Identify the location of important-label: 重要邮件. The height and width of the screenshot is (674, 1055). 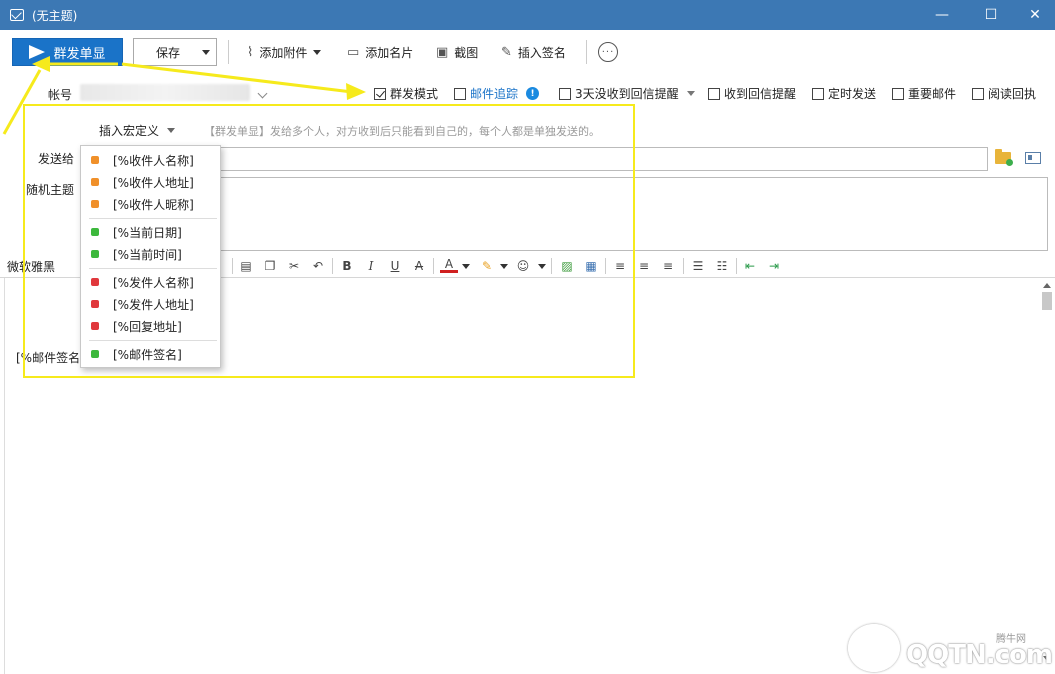
(932, 94).